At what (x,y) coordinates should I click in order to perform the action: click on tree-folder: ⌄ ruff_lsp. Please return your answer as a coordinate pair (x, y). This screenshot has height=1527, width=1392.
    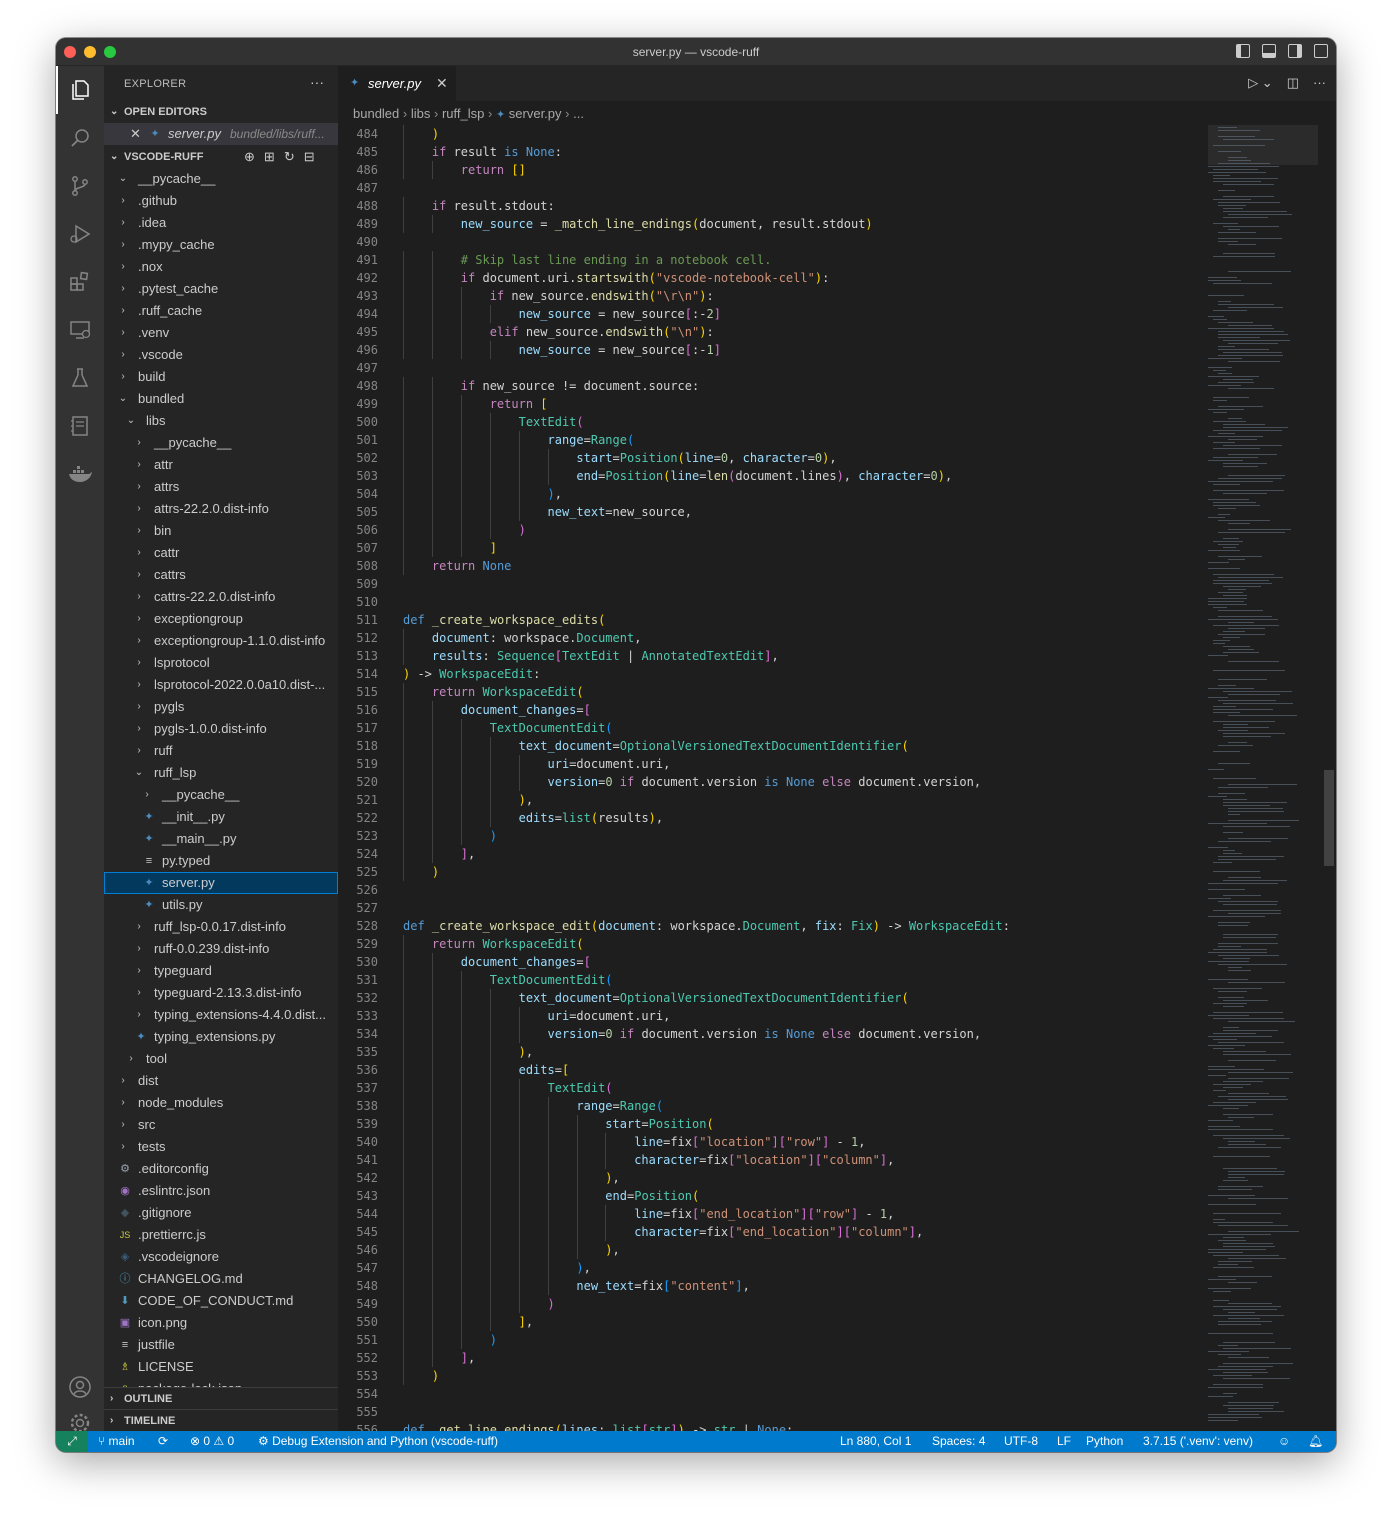
    Looking at the image, I should click on (221, 773).